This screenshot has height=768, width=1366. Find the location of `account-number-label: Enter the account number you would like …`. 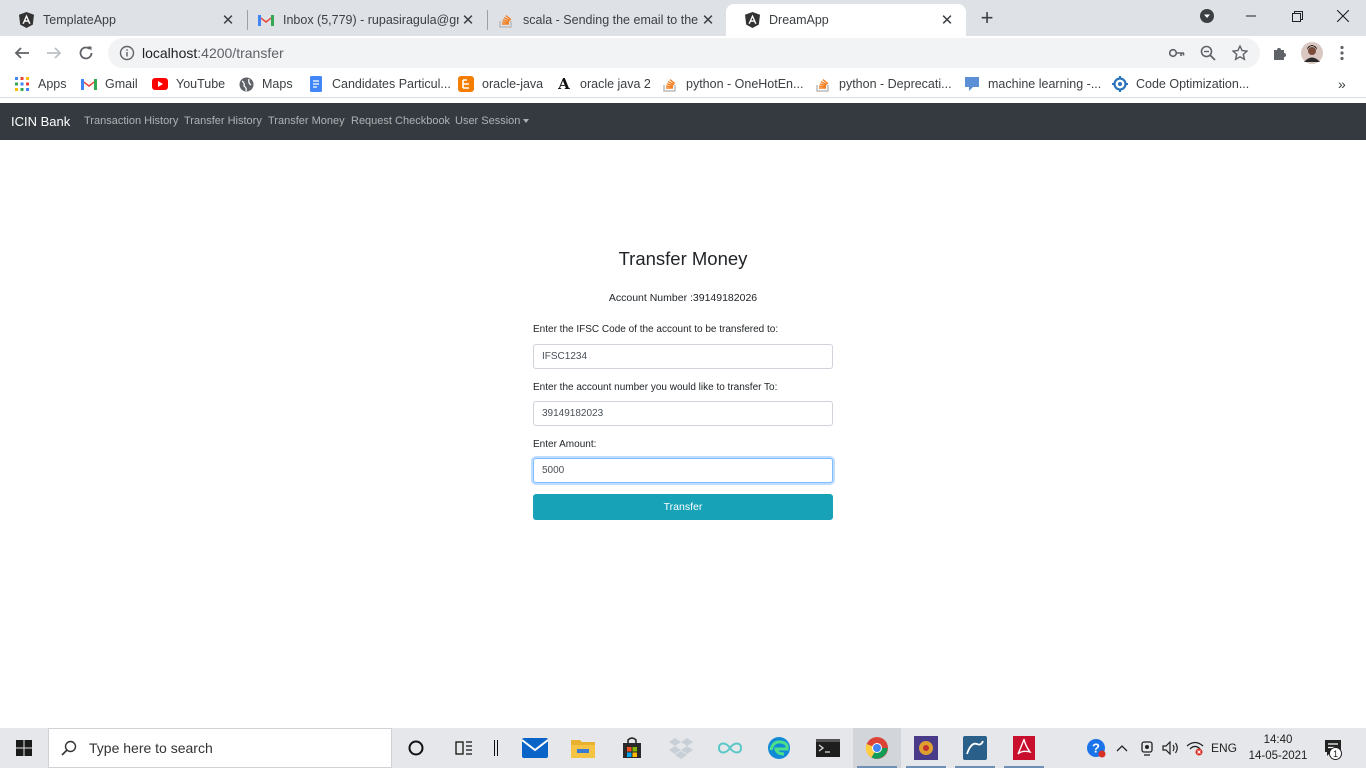

account-number-label: Enter the account number you would like … is located at coordinates (655, 387).